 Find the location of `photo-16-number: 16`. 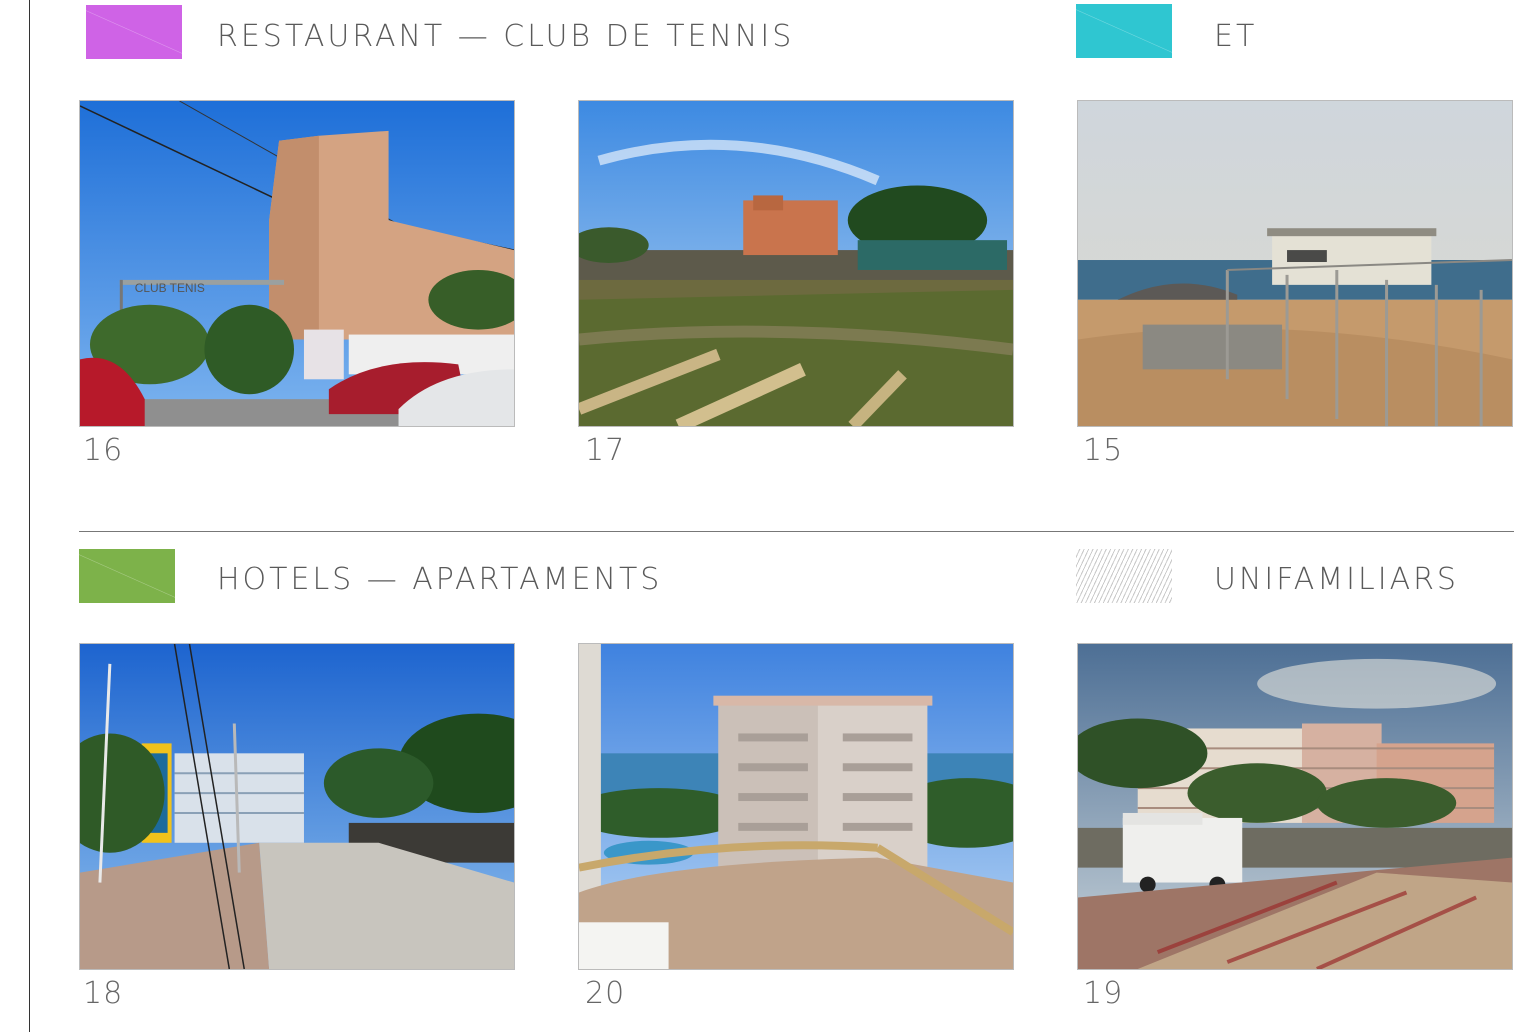

photo-16-number: 16 is located at coordinates (103, 450).